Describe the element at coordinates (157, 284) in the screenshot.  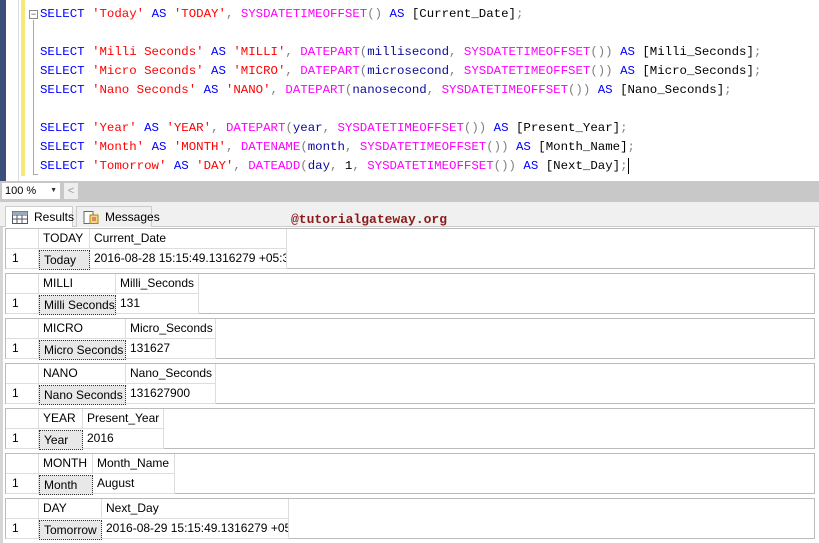
I see `column-header: Milli_Seconds` at that location.